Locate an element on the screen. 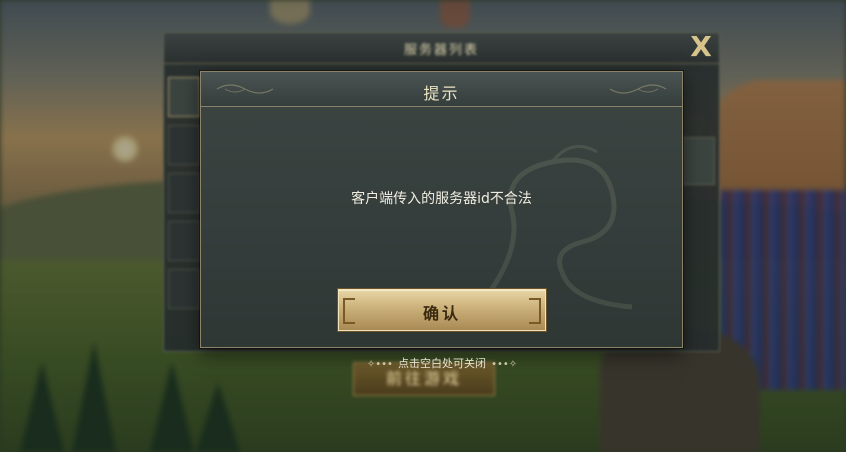 This screenshot has width=846, height=452. dialog-message: 客户端传入的服务器id不合法 is located at coordinates (441, 199).